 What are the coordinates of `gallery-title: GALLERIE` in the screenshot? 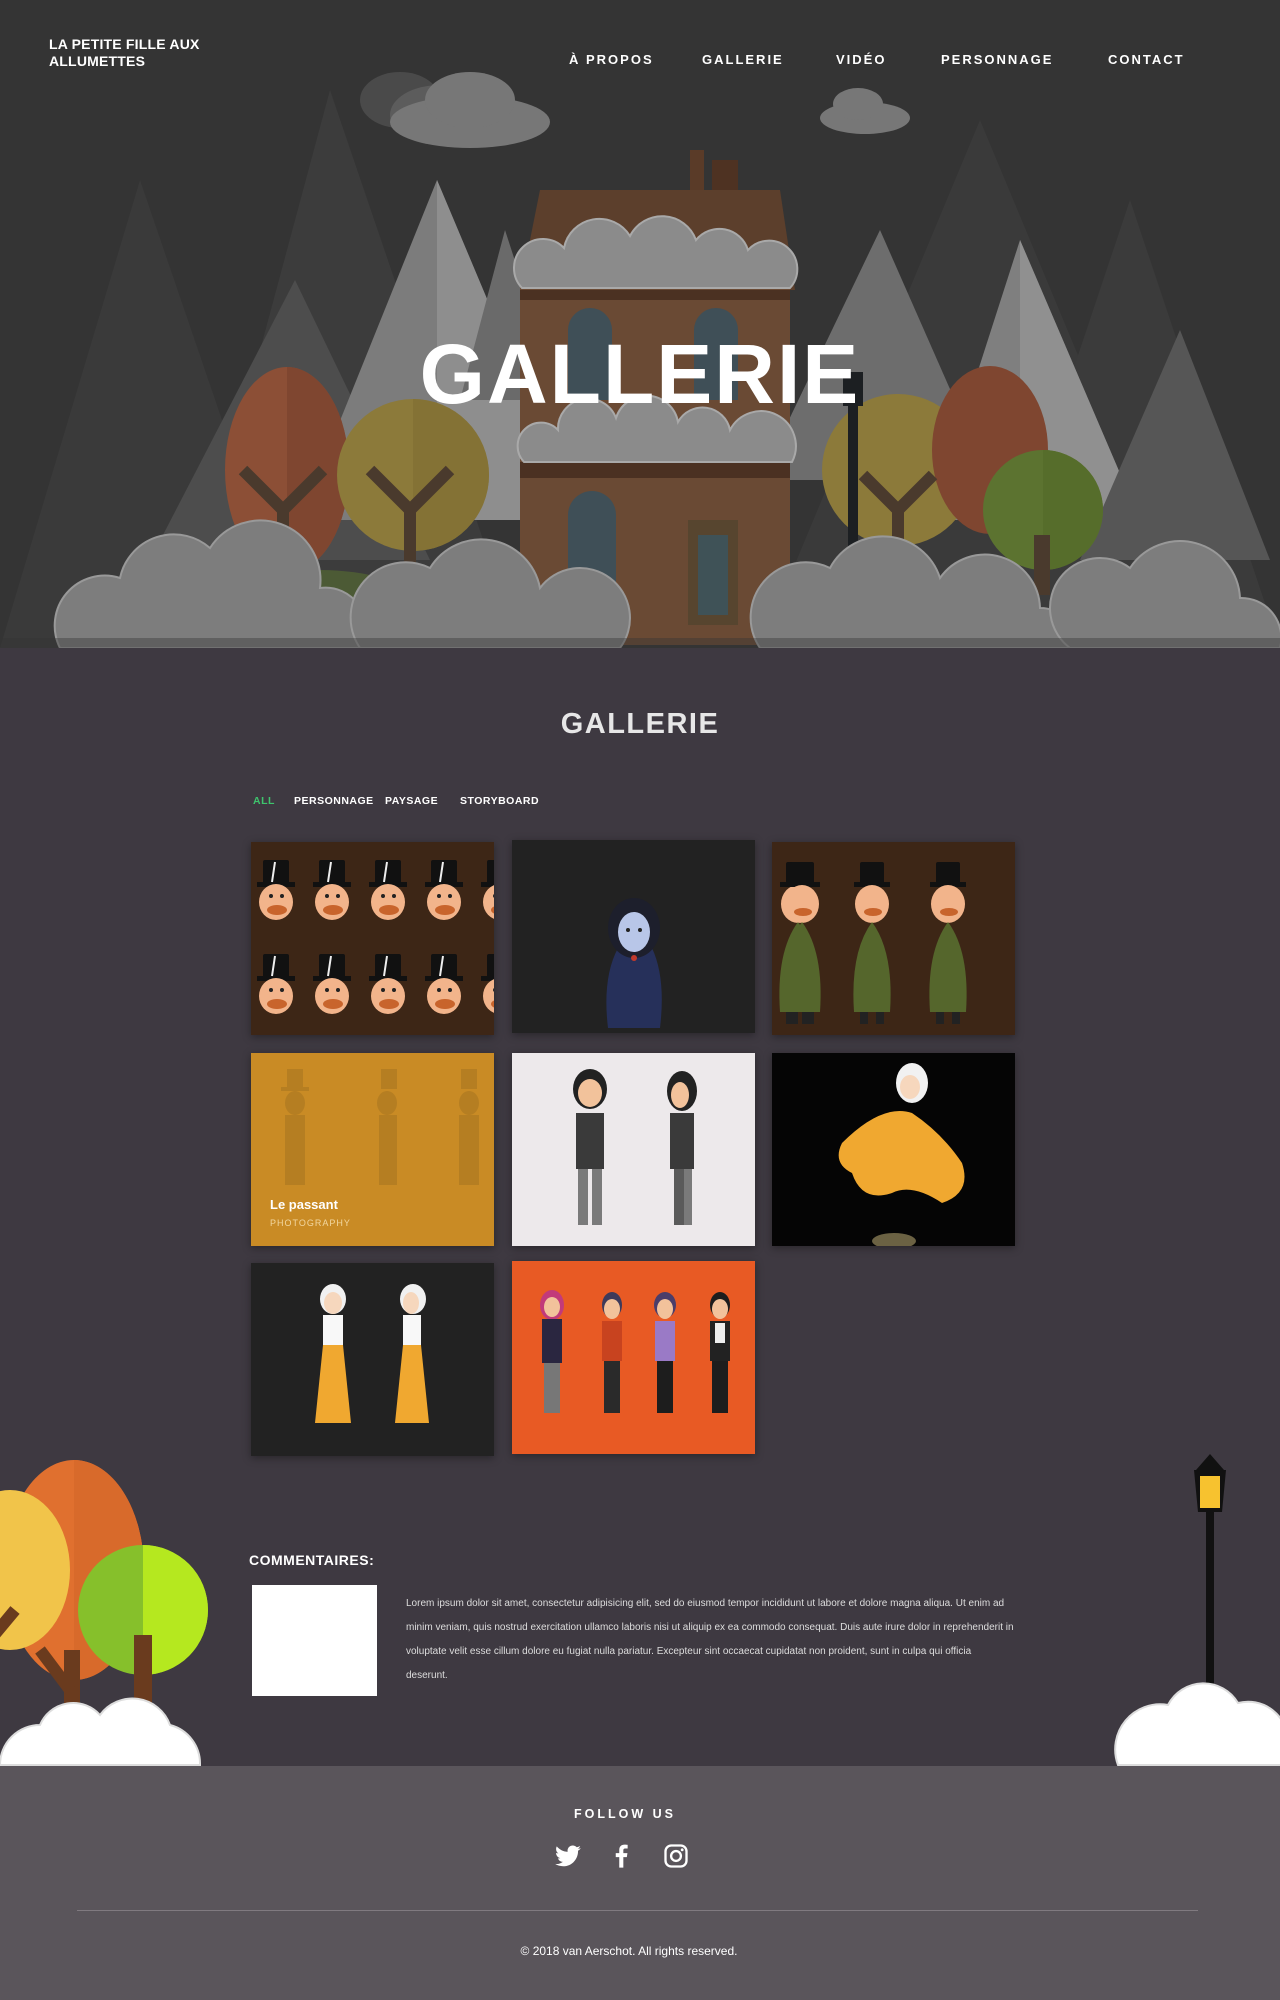 It's located at (640, 724).